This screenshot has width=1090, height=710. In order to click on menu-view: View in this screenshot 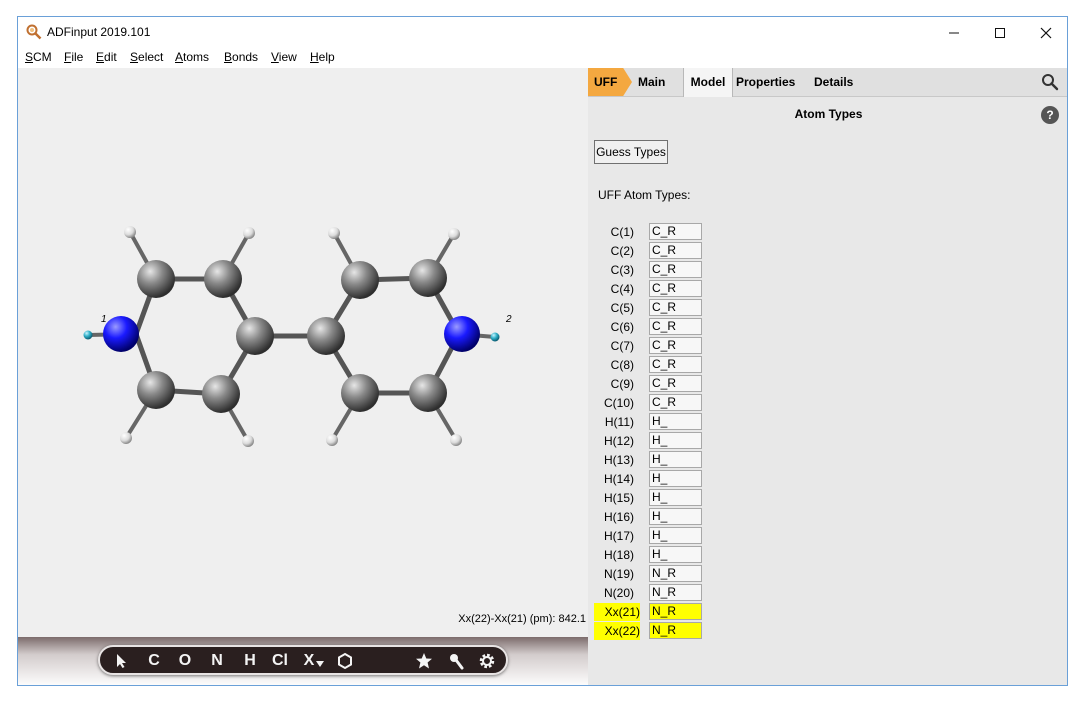, I will do `click(284, 57)`.